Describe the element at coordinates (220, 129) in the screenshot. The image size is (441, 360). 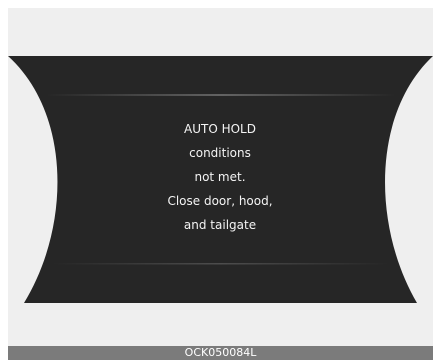
I see `message-line: AUTO HOLD` at that location.